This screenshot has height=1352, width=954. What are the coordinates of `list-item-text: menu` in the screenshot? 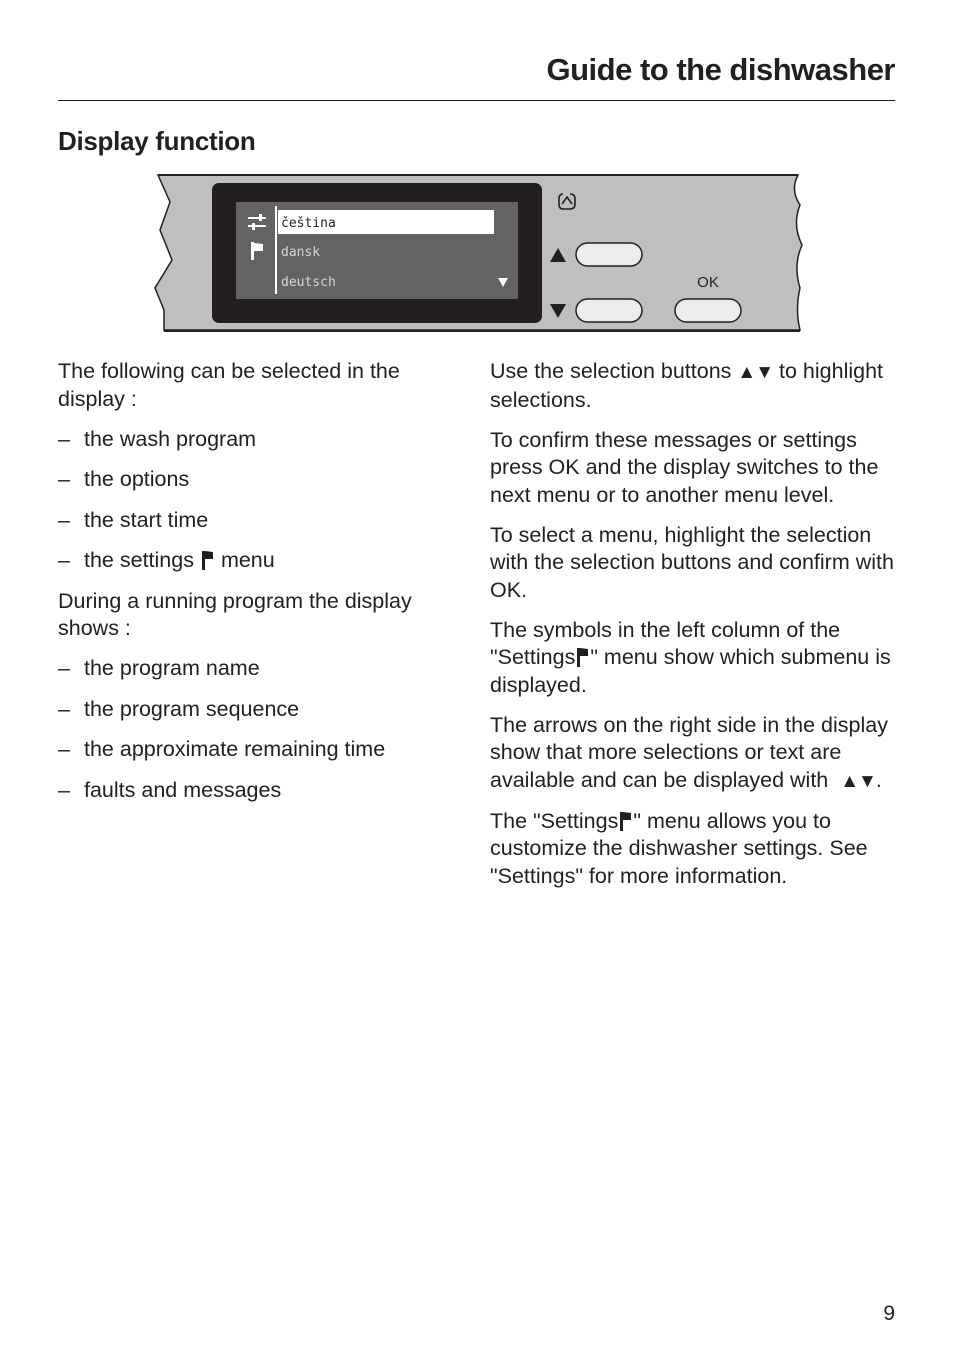 It's located at (247, 560).